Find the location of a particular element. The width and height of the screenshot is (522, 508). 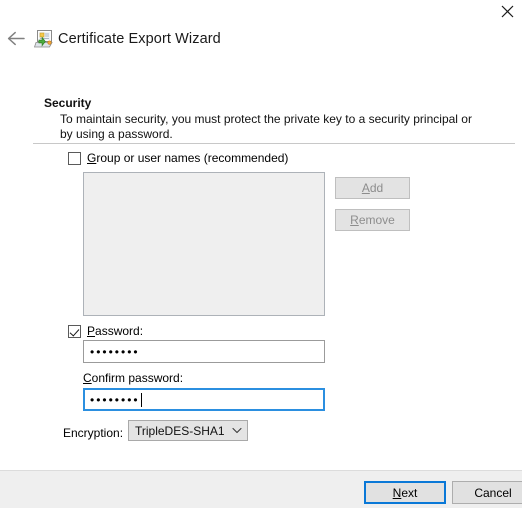

label-rest: emove is located at coordinates (376, 220).